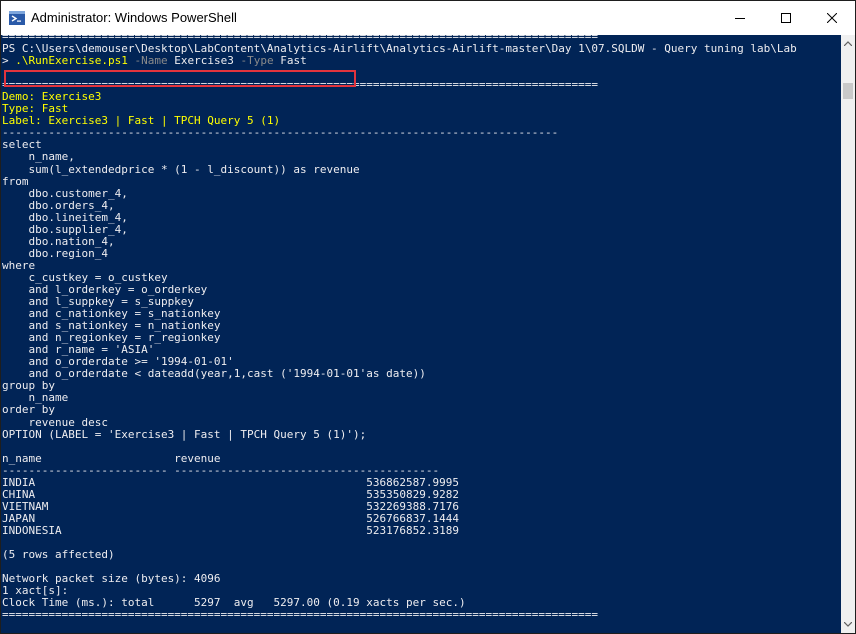  What do you see at coordinates (111, 579) in the screenshot?
I see `stats-line: Network packet size (bytes): 4096` at bounding box center [111, 579].